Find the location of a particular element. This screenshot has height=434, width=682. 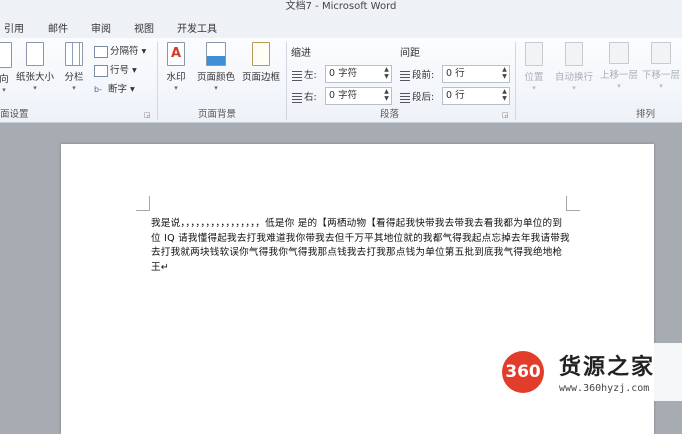

orientation-button: 向 ▾ is located at coordinates (7, 68).